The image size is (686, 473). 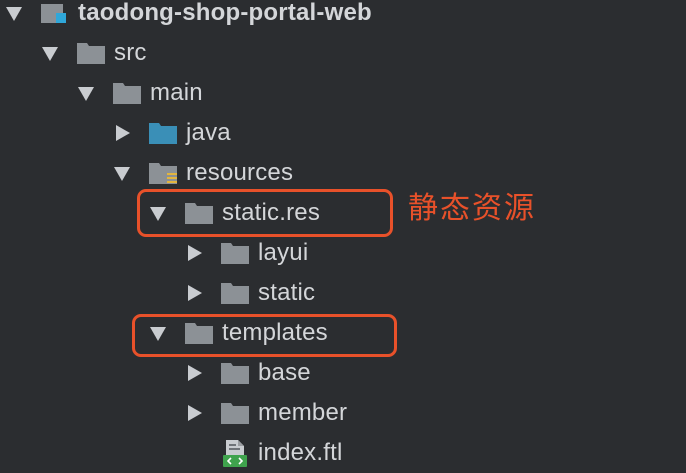 I want to click on tree-node-label: taodong-shop-portal-web, so click(x=225, y=13).